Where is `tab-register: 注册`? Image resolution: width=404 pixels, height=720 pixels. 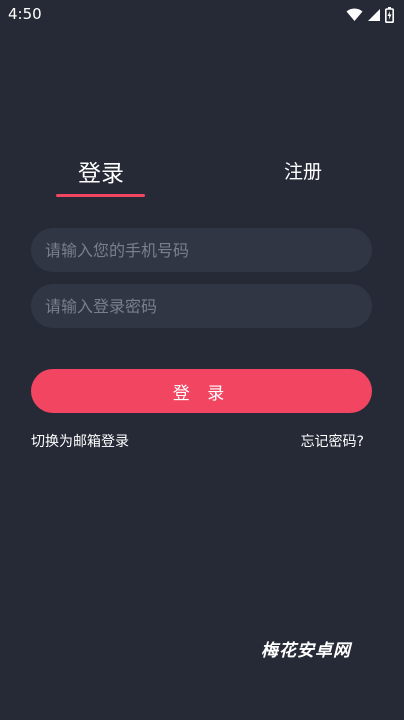 tab-register: 注册 is located at coordinates (303, 170).